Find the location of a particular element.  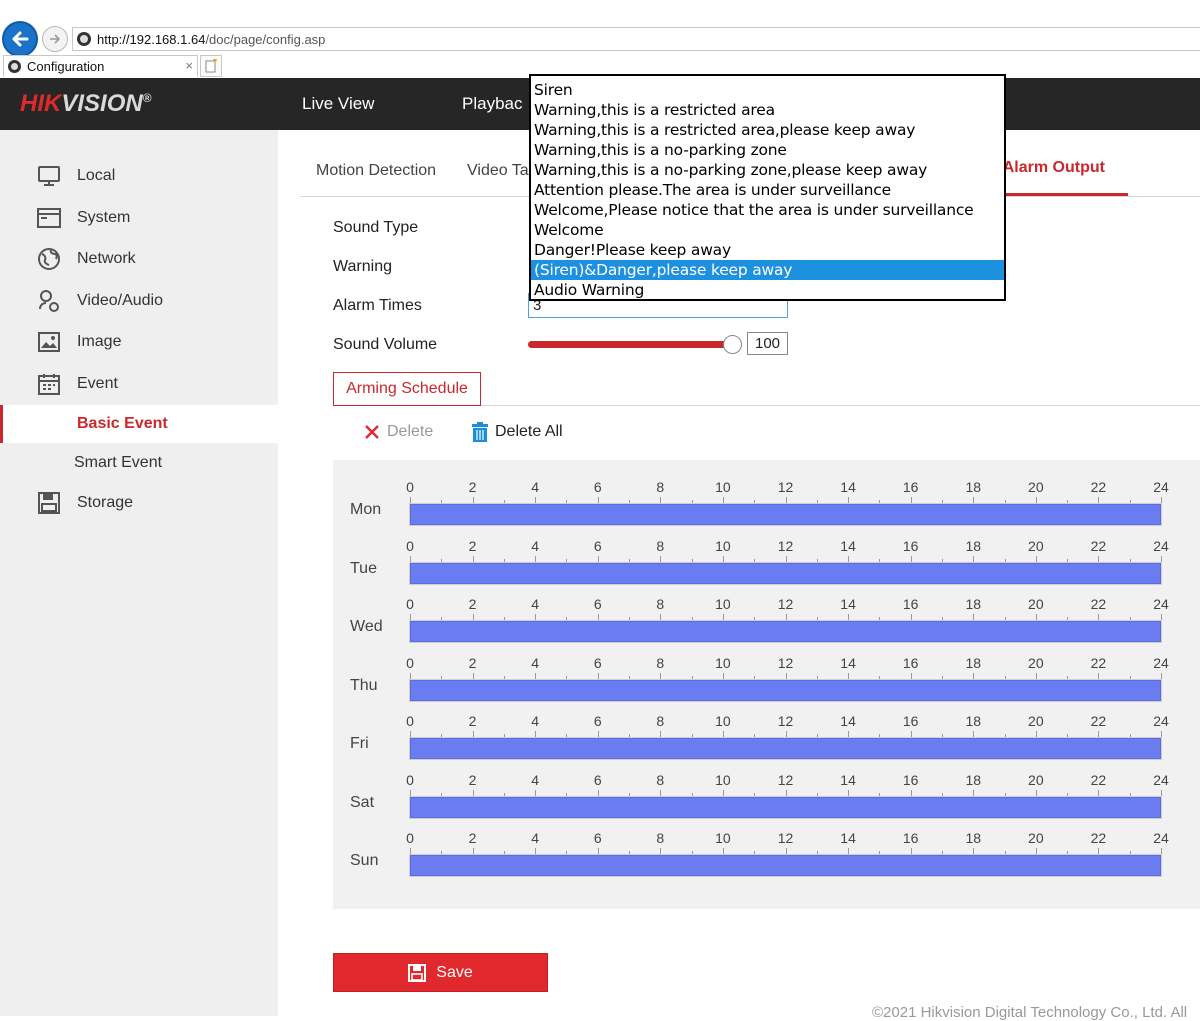

dropdown-option: Warning,this is a restricted area is located at coordinates (767, 110).